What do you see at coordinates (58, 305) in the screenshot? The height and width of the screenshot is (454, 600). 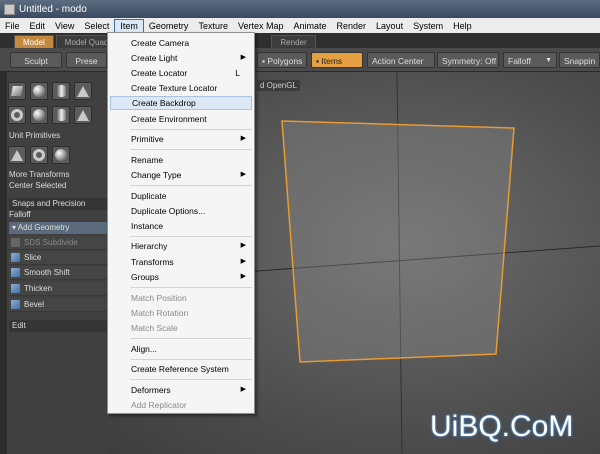 I see `bevel-item: Bevel` at bounding box center [58, 305].